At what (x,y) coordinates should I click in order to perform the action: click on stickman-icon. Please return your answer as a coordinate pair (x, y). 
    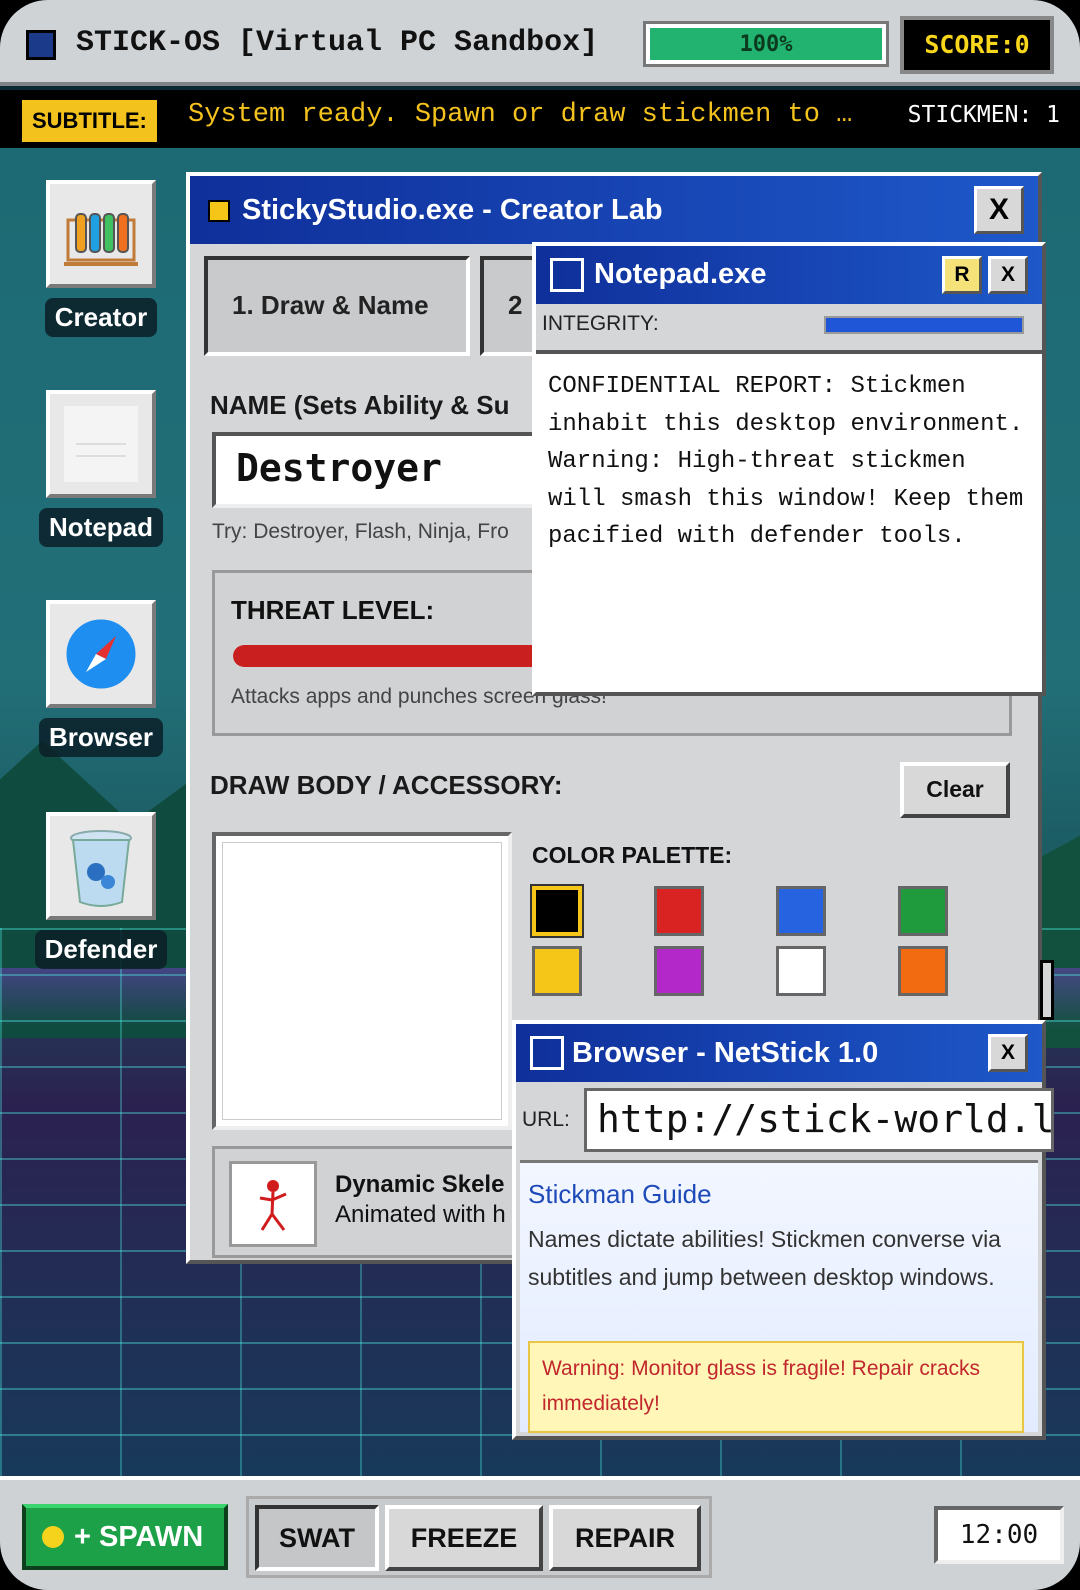
    Looking at the image, I should click on (273, 1204).